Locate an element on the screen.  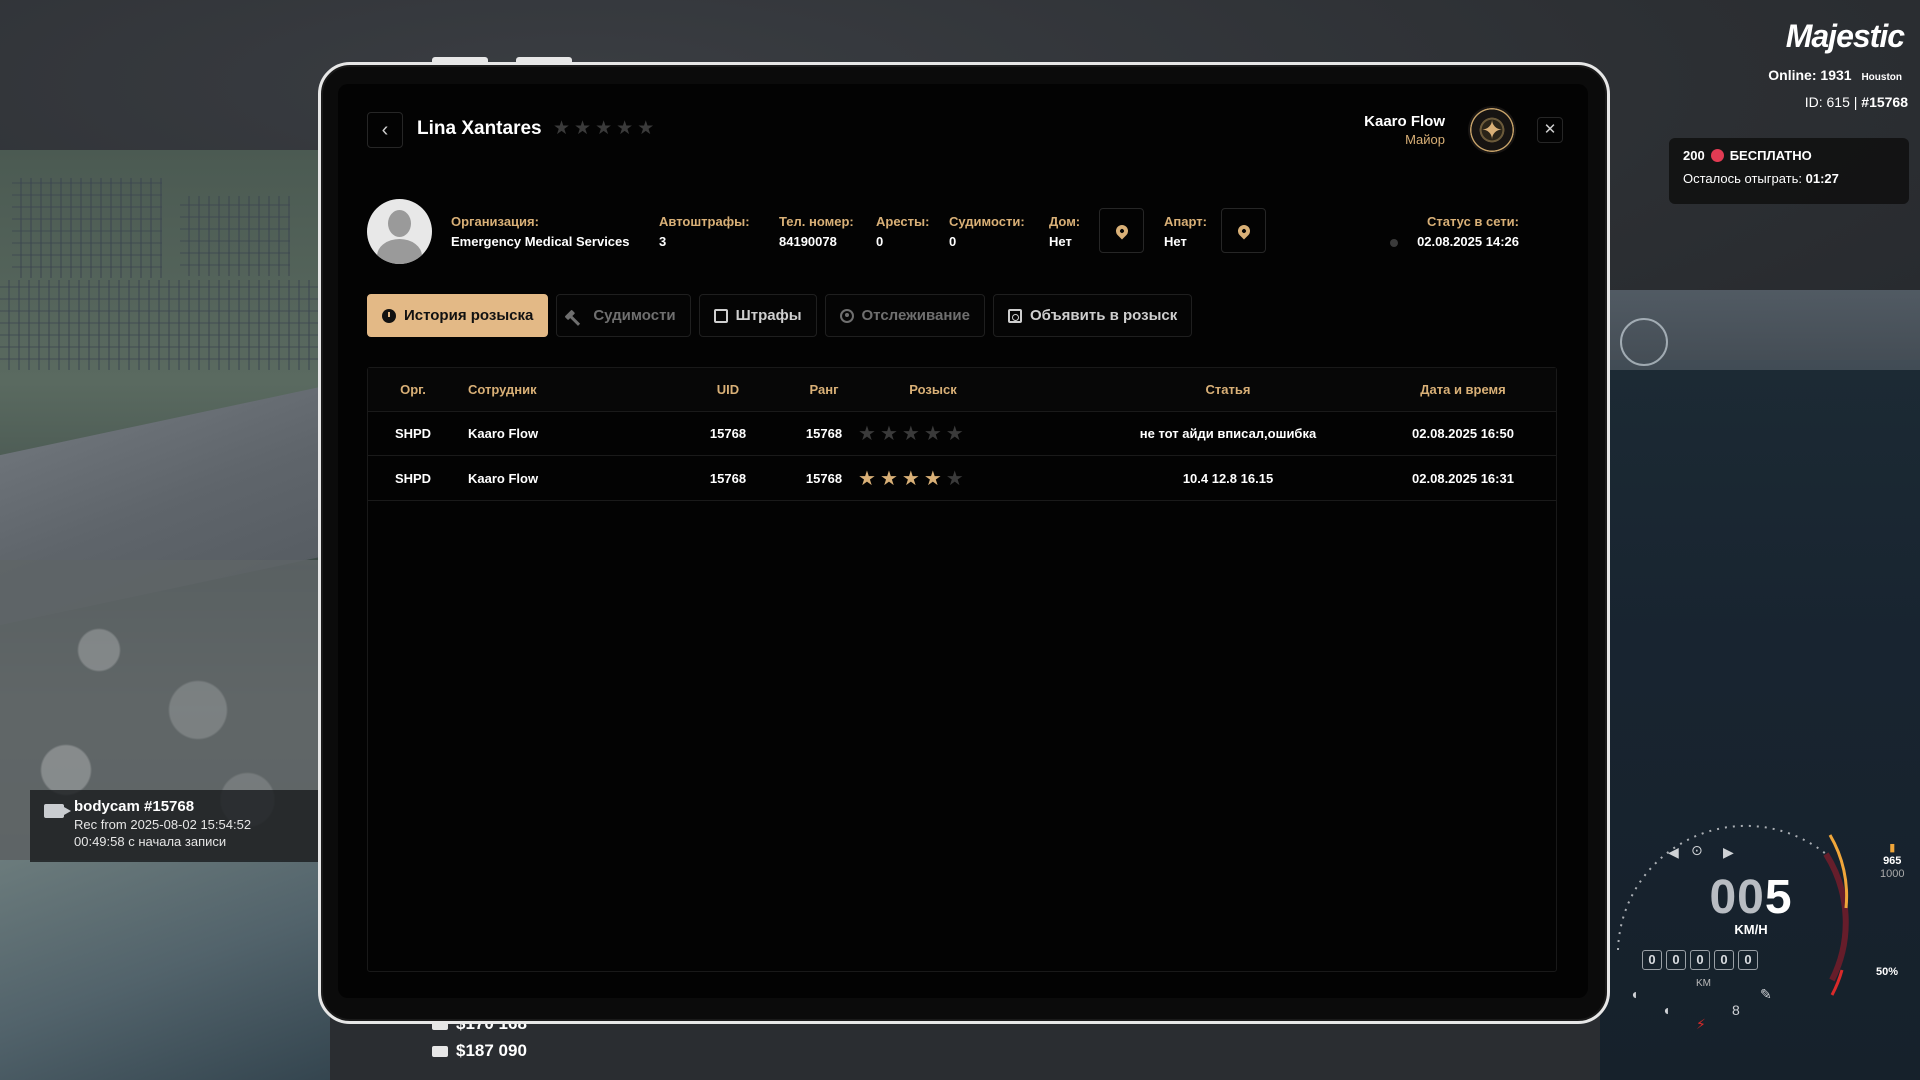
seatbelt-icon: 8 is located at coordinates (1736, 1010).